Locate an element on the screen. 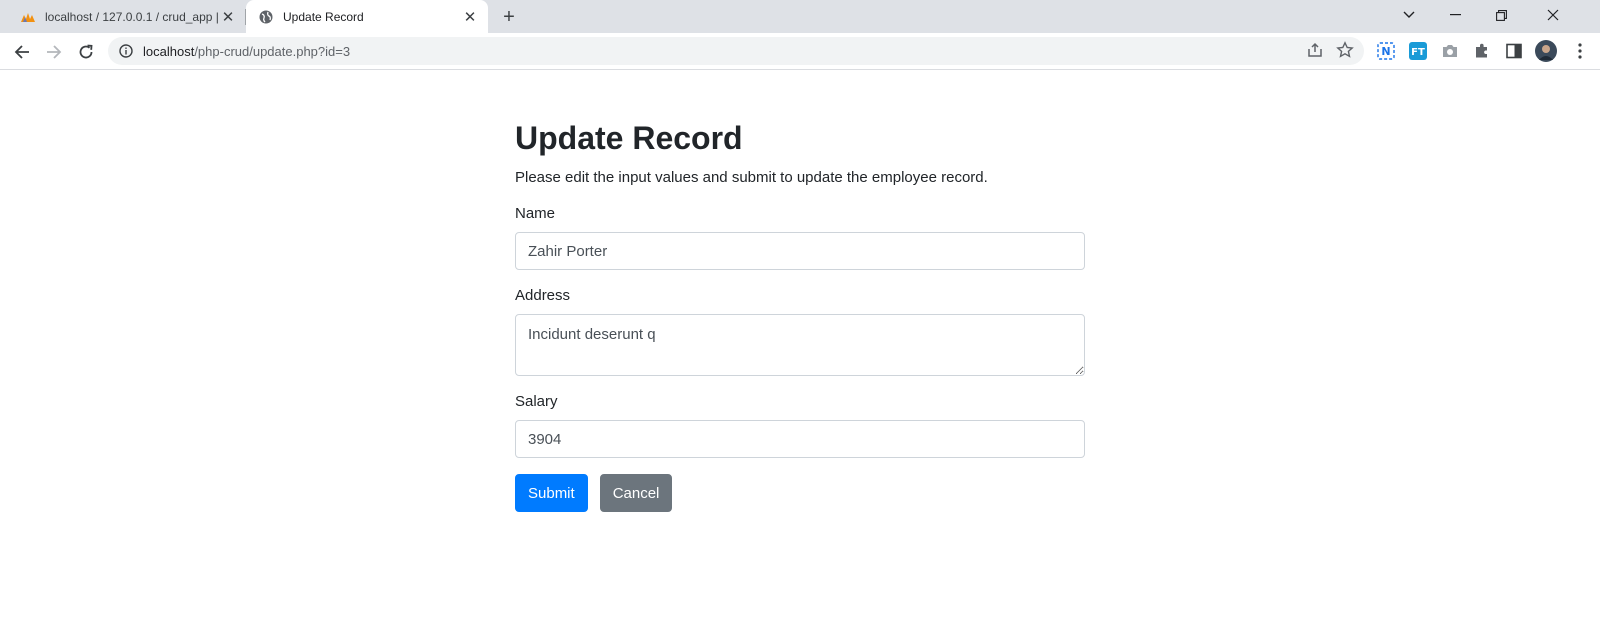 The image size is (1600, 632). extension-ft-icon: FT is located at coordinates (1418, 51).